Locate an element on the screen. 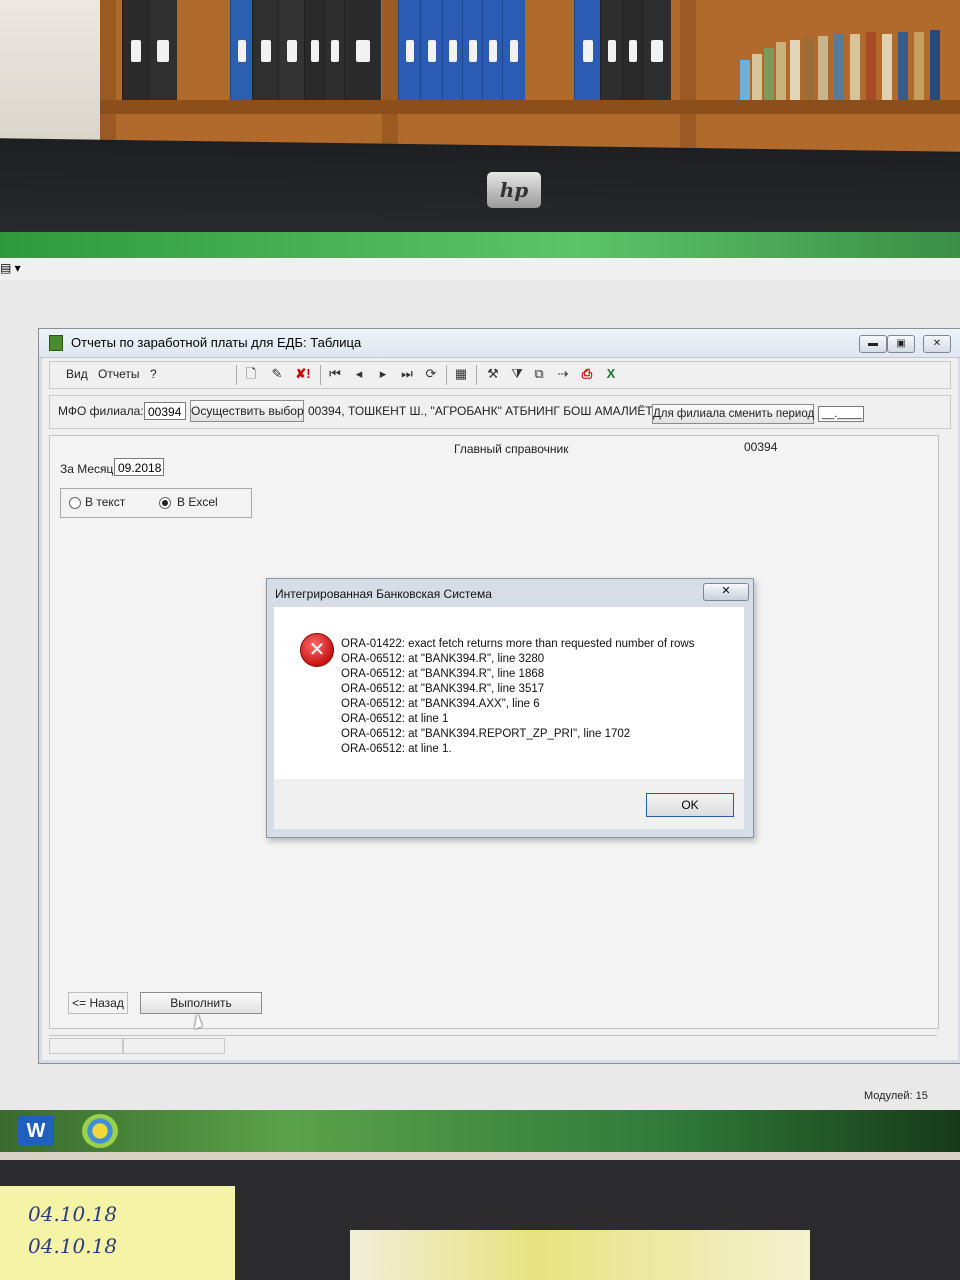 Image resolution: width=960 pixels, height=1280 pixels. change-period-button: Для филиала сменить период is located at coordinates (733, 414).